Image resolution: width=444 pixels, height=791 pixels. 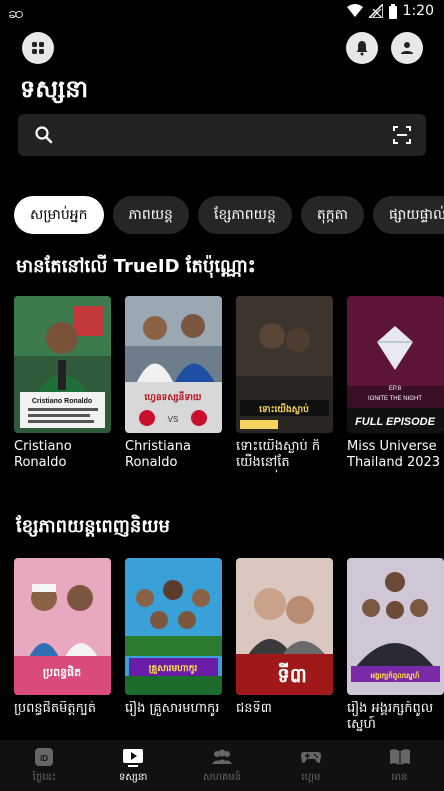 I want to click on nav-label: សហគមន៍, so click(x=222, y=777).